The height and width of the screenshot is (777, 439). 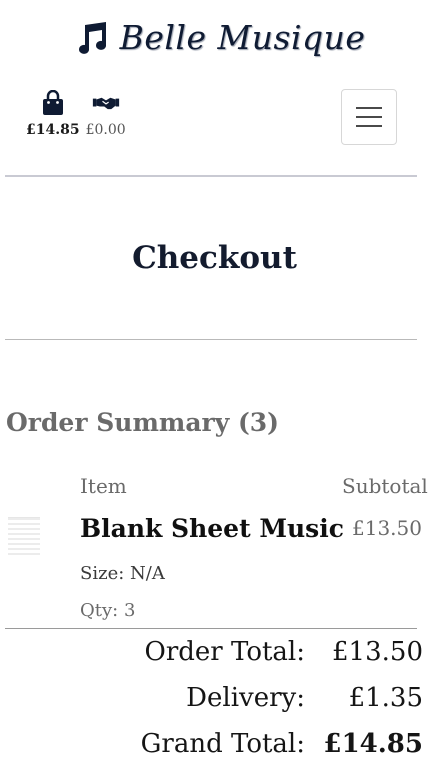 I want to click on order-summary-heading: Order Summary (3), so click(x=142, y=422).